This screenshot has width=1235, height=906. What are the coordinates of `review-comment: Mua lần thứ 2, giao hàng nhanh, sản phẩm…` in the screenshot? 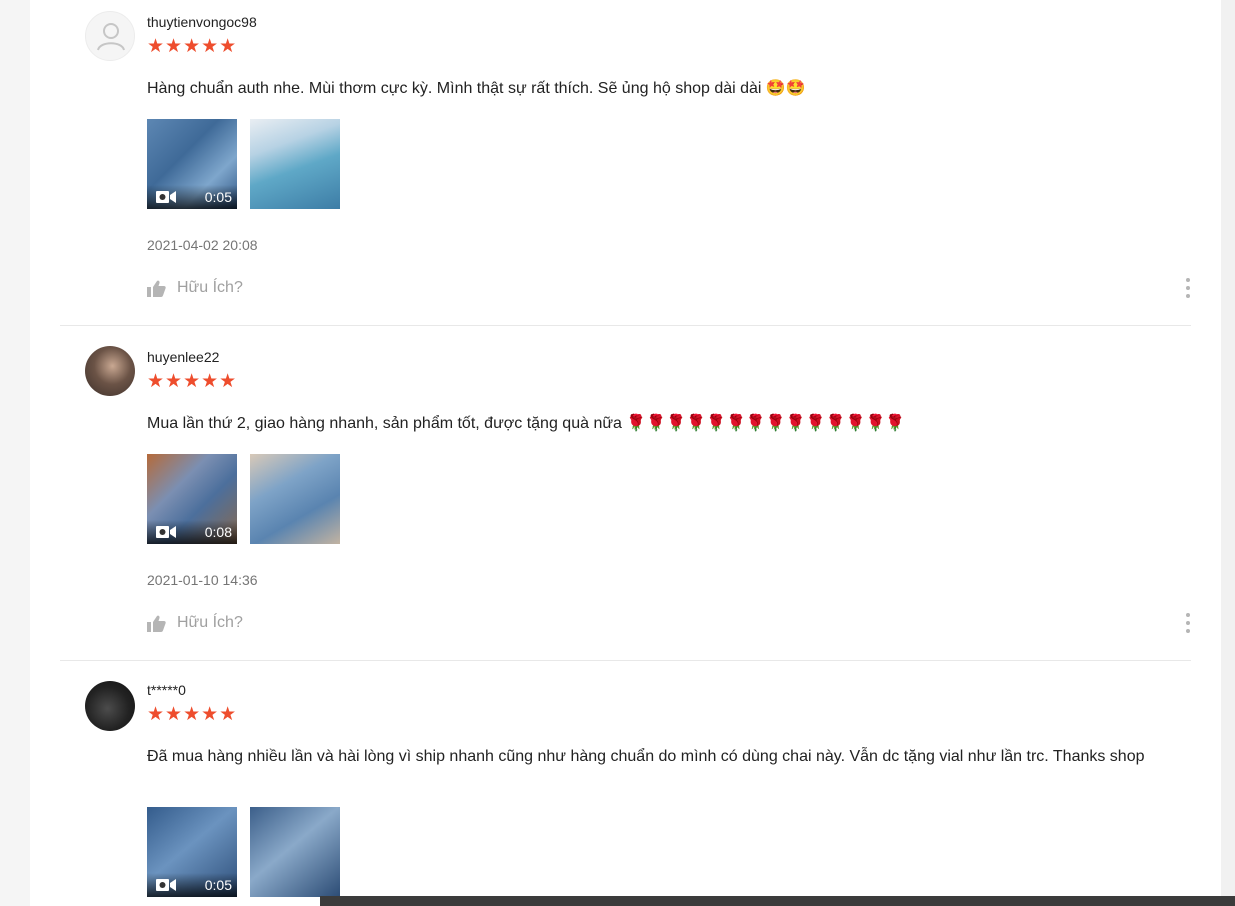 It's located at (526, 423).